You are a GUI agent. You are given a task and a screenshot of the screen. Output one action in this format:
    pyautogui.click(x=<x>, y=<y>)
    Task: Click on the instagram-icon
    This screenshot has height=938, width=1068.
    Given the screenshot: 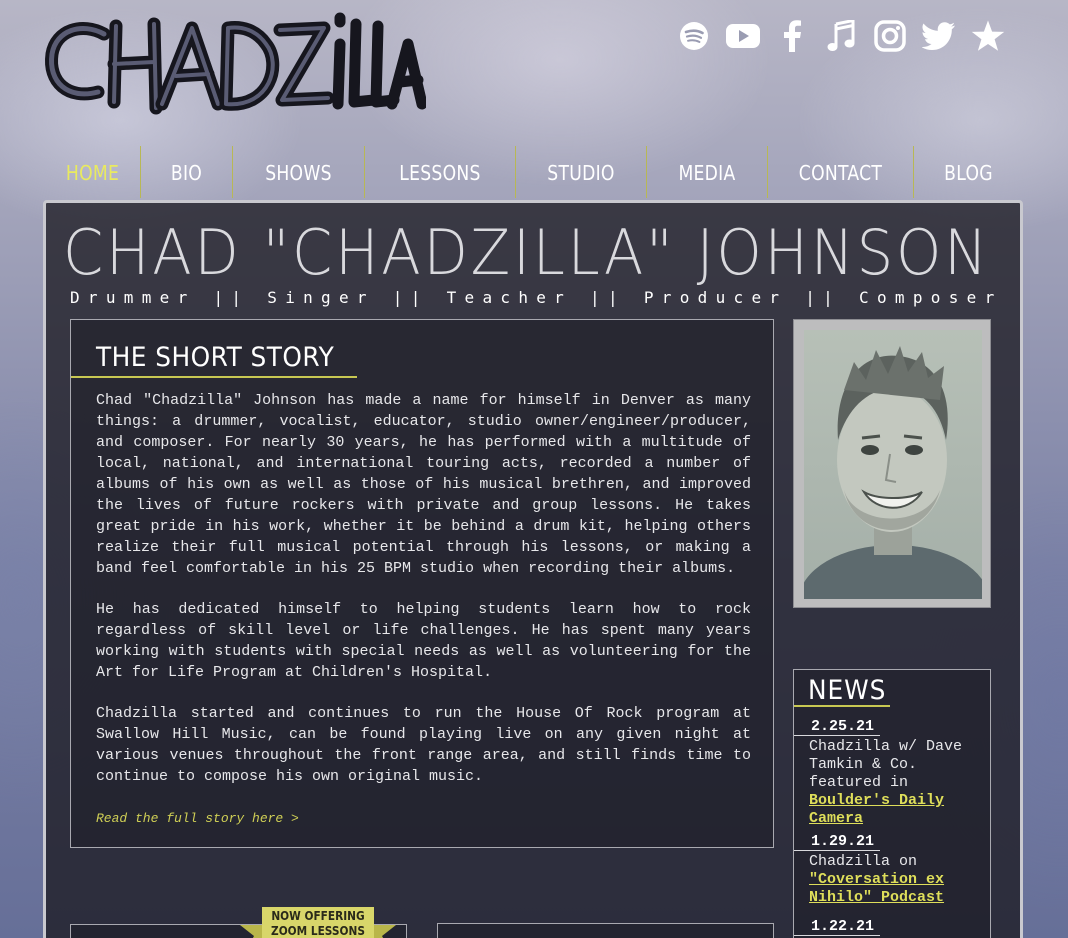 What is the action you would take?
    pyautogui.click(x=890, y=36)
    